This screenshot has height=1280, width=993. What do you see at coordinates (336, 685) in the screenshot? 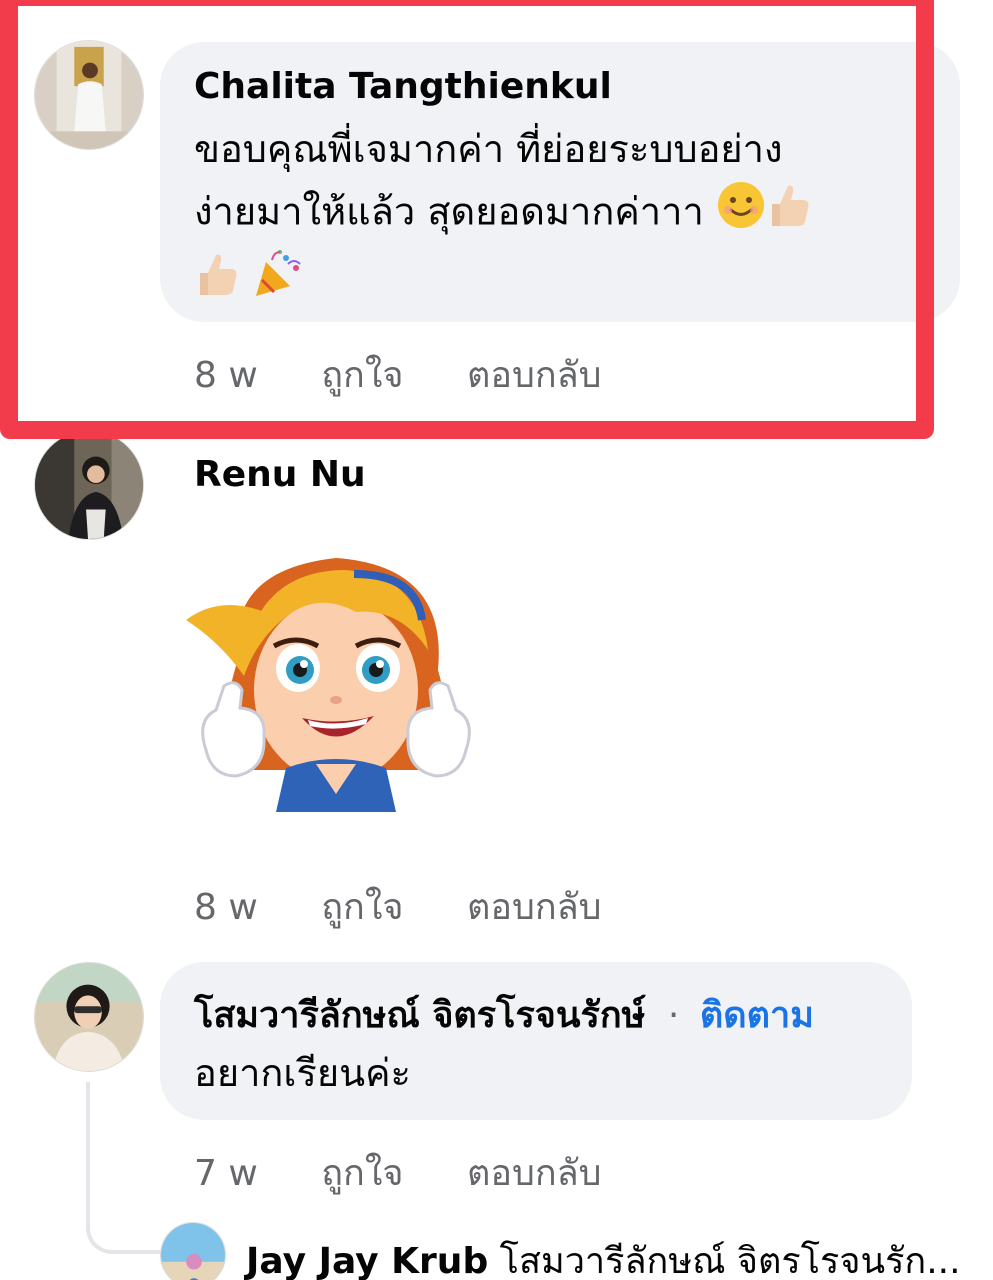
I see `thumbs-up-girl-sticker` at bounding box center [336, 685].